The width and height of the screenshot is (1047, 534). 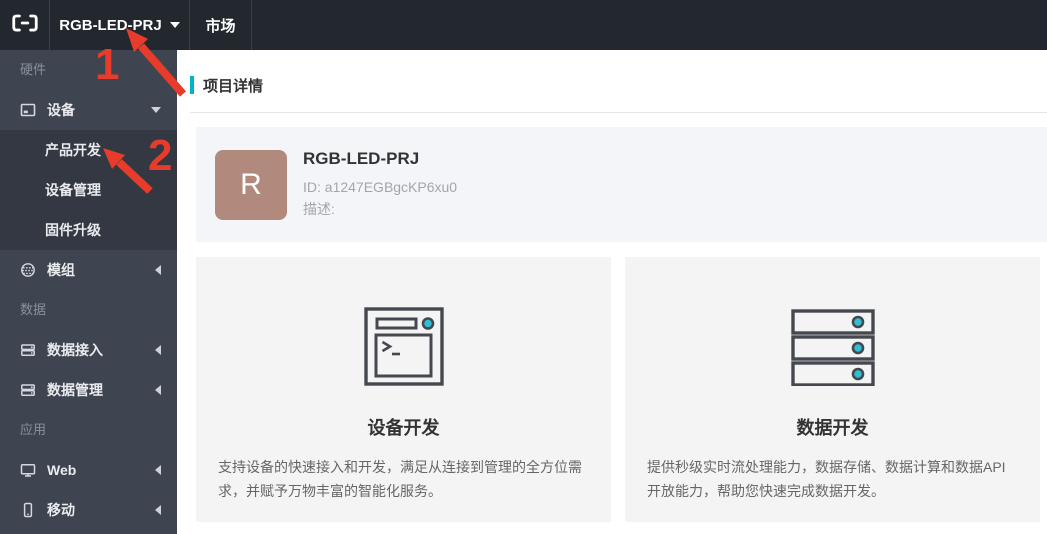 What do you see at coordinates (251, 184) in the screenshot?
I see `project-avatar: R` at bounding box center [251, 184].